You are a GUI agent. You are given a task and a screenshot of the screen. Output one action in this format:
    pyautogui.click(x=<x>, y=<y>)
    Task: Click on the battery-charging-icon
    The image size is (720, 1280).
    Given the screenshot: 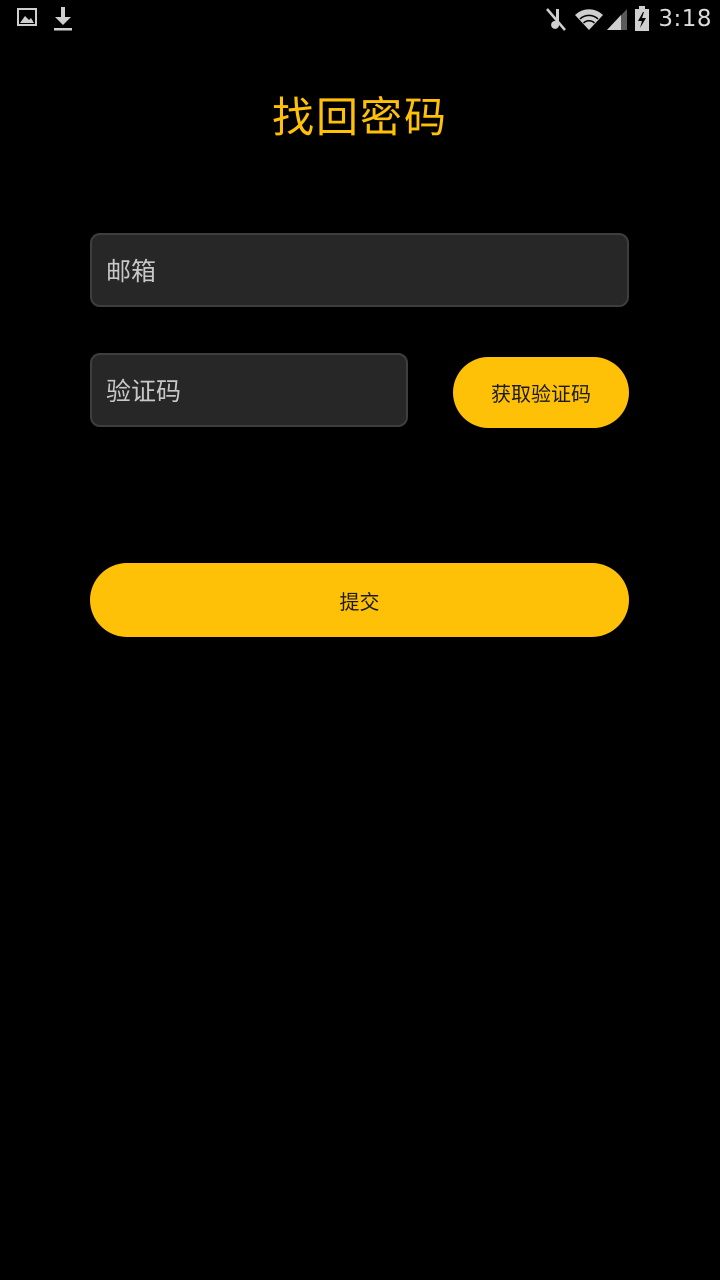 What is the action you would take?
    pyautogui.click(x=642, y=19)
    